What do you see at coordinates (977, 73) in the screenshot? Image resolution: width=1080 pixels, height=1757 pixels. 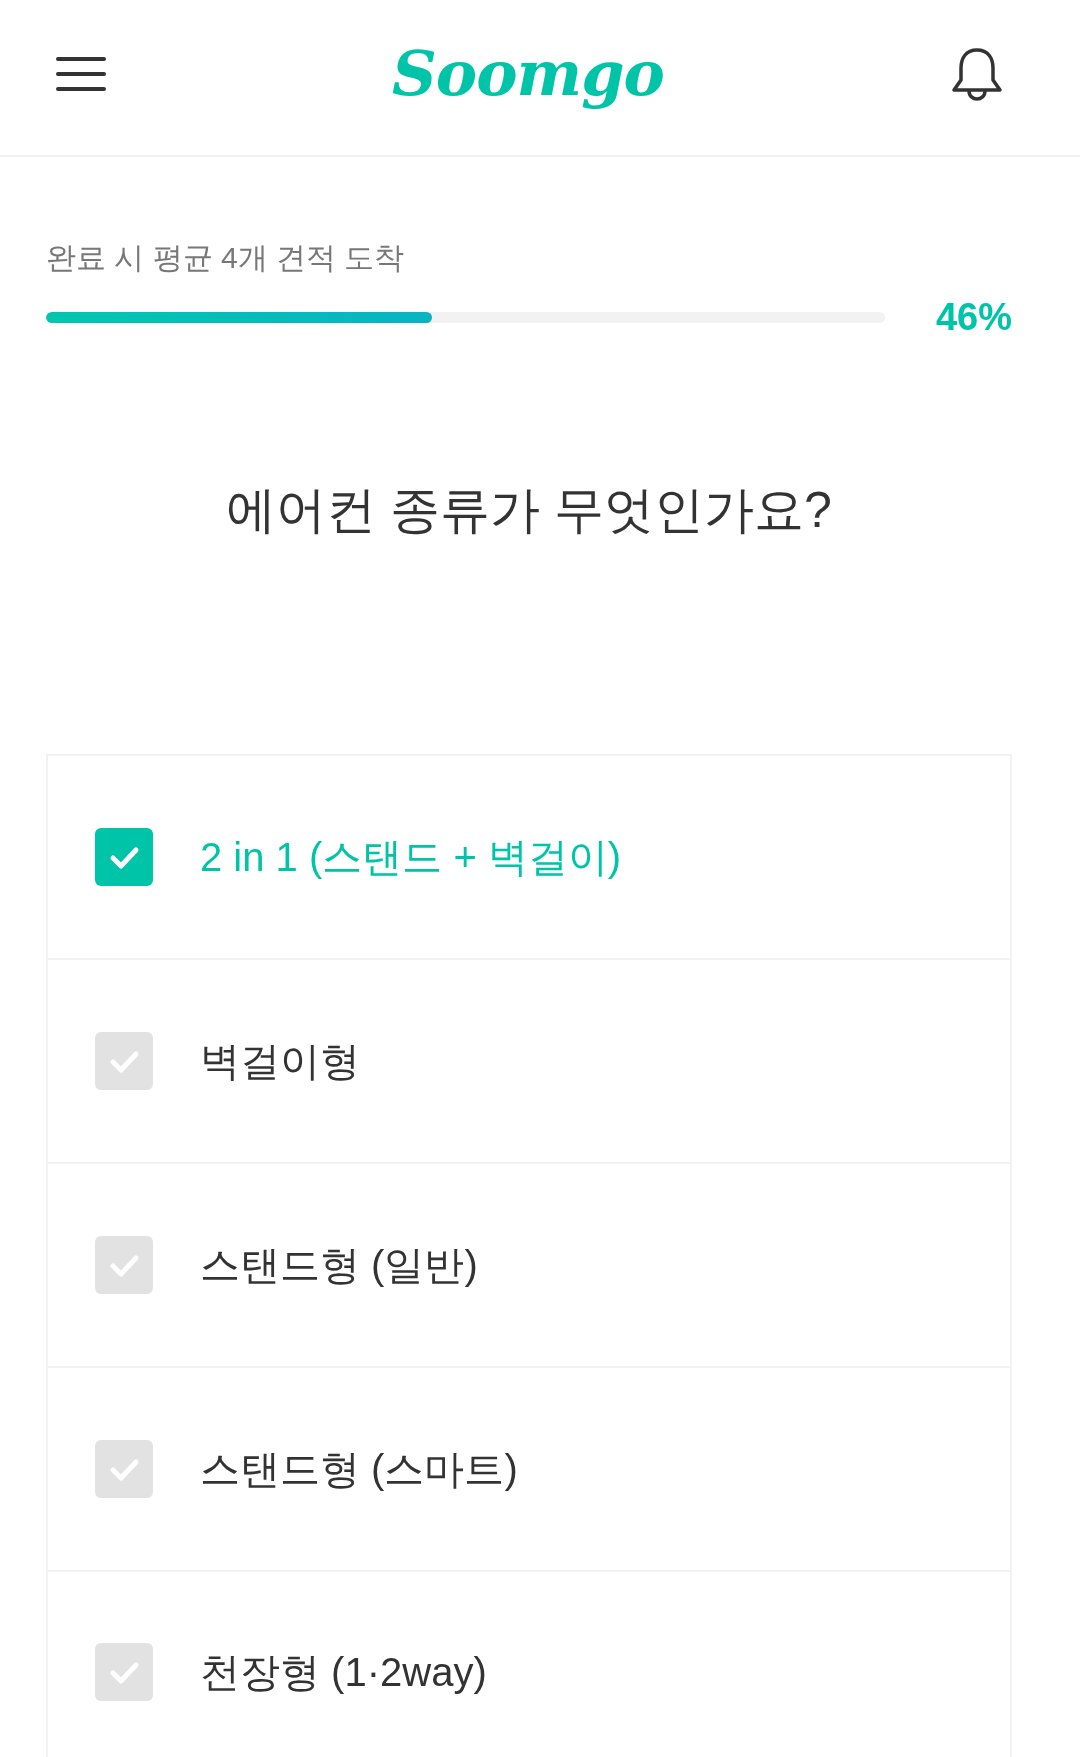 I see `bell-icon` at bounding box center [977, 73].